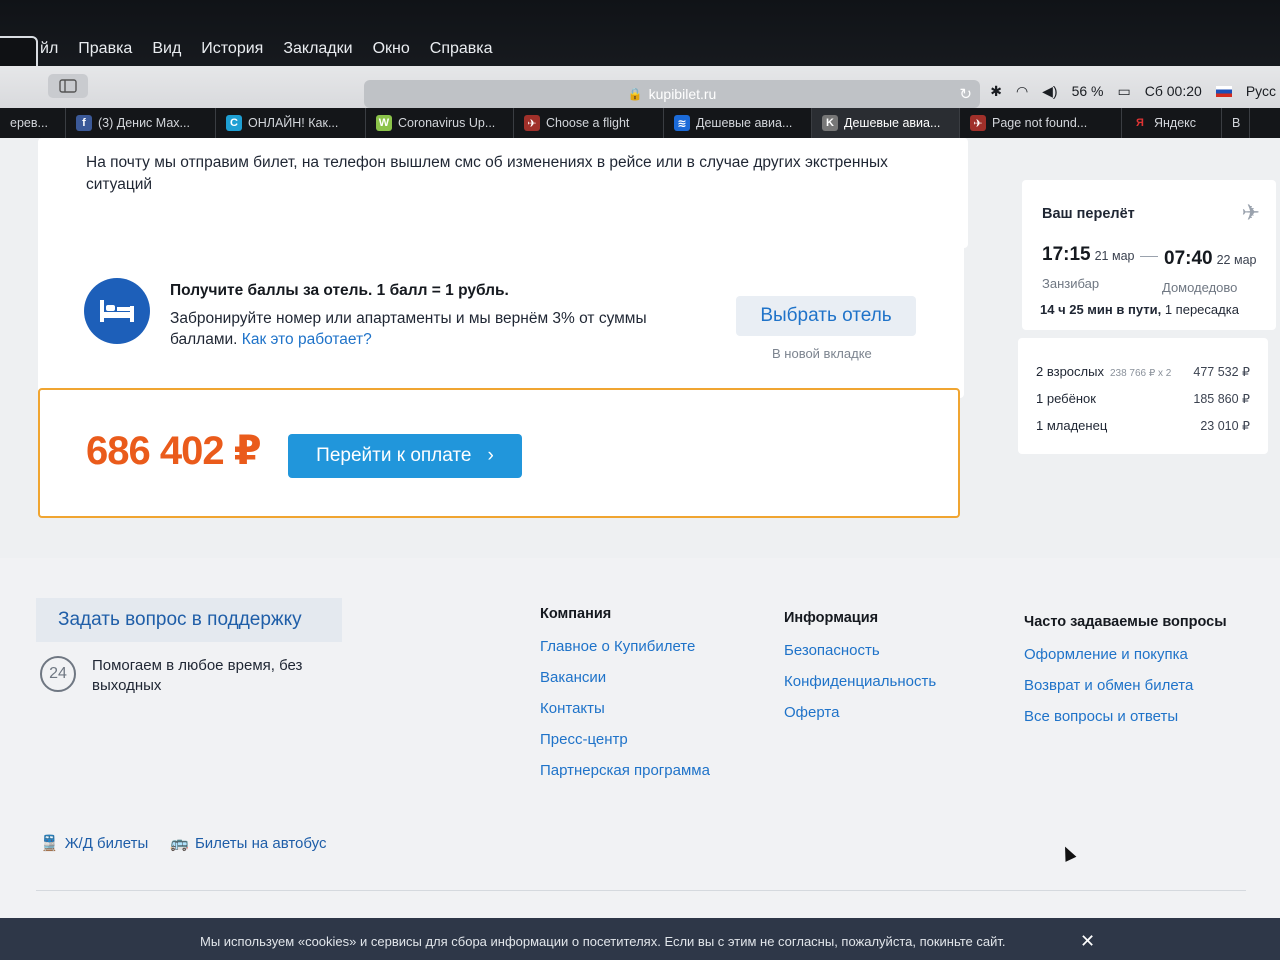 This screenshot has width=1280, height=960. I want to click on sidebar-toggle-button, so click(68, 86).